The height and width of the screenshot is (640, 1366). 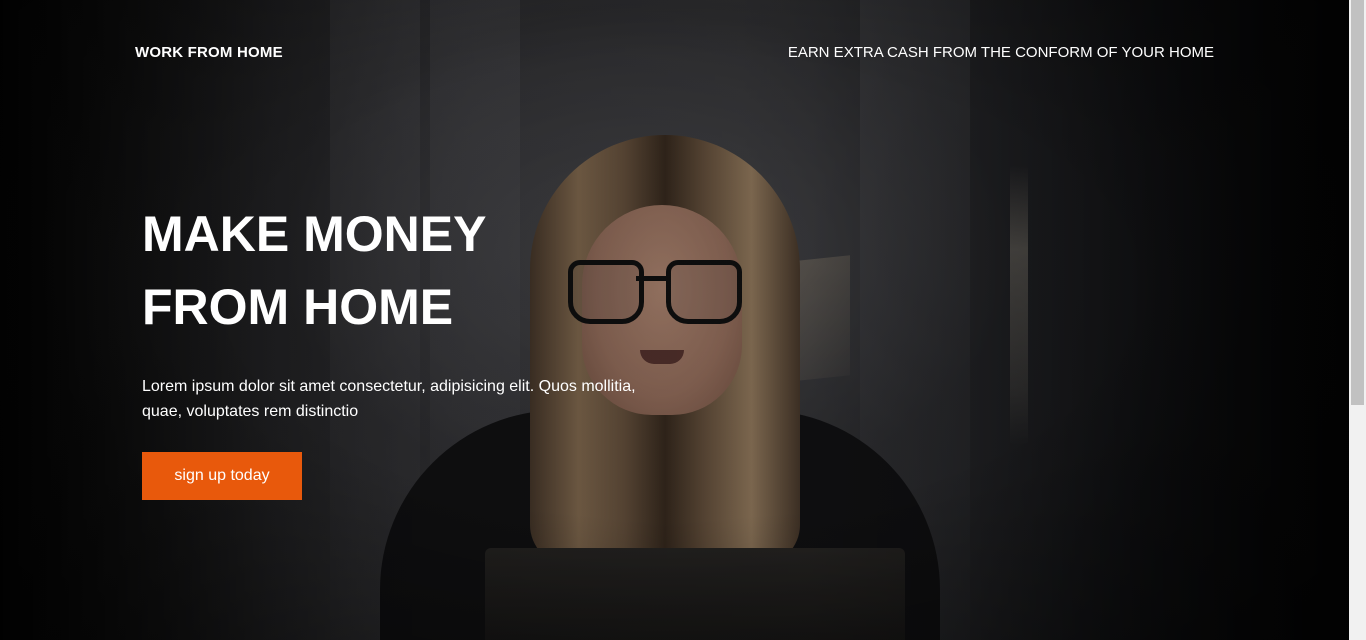 What do you see at coordinates (1357, 202) in the screenshot?
I see `scrollbar-thumb` at bounding box center [1357, 202].